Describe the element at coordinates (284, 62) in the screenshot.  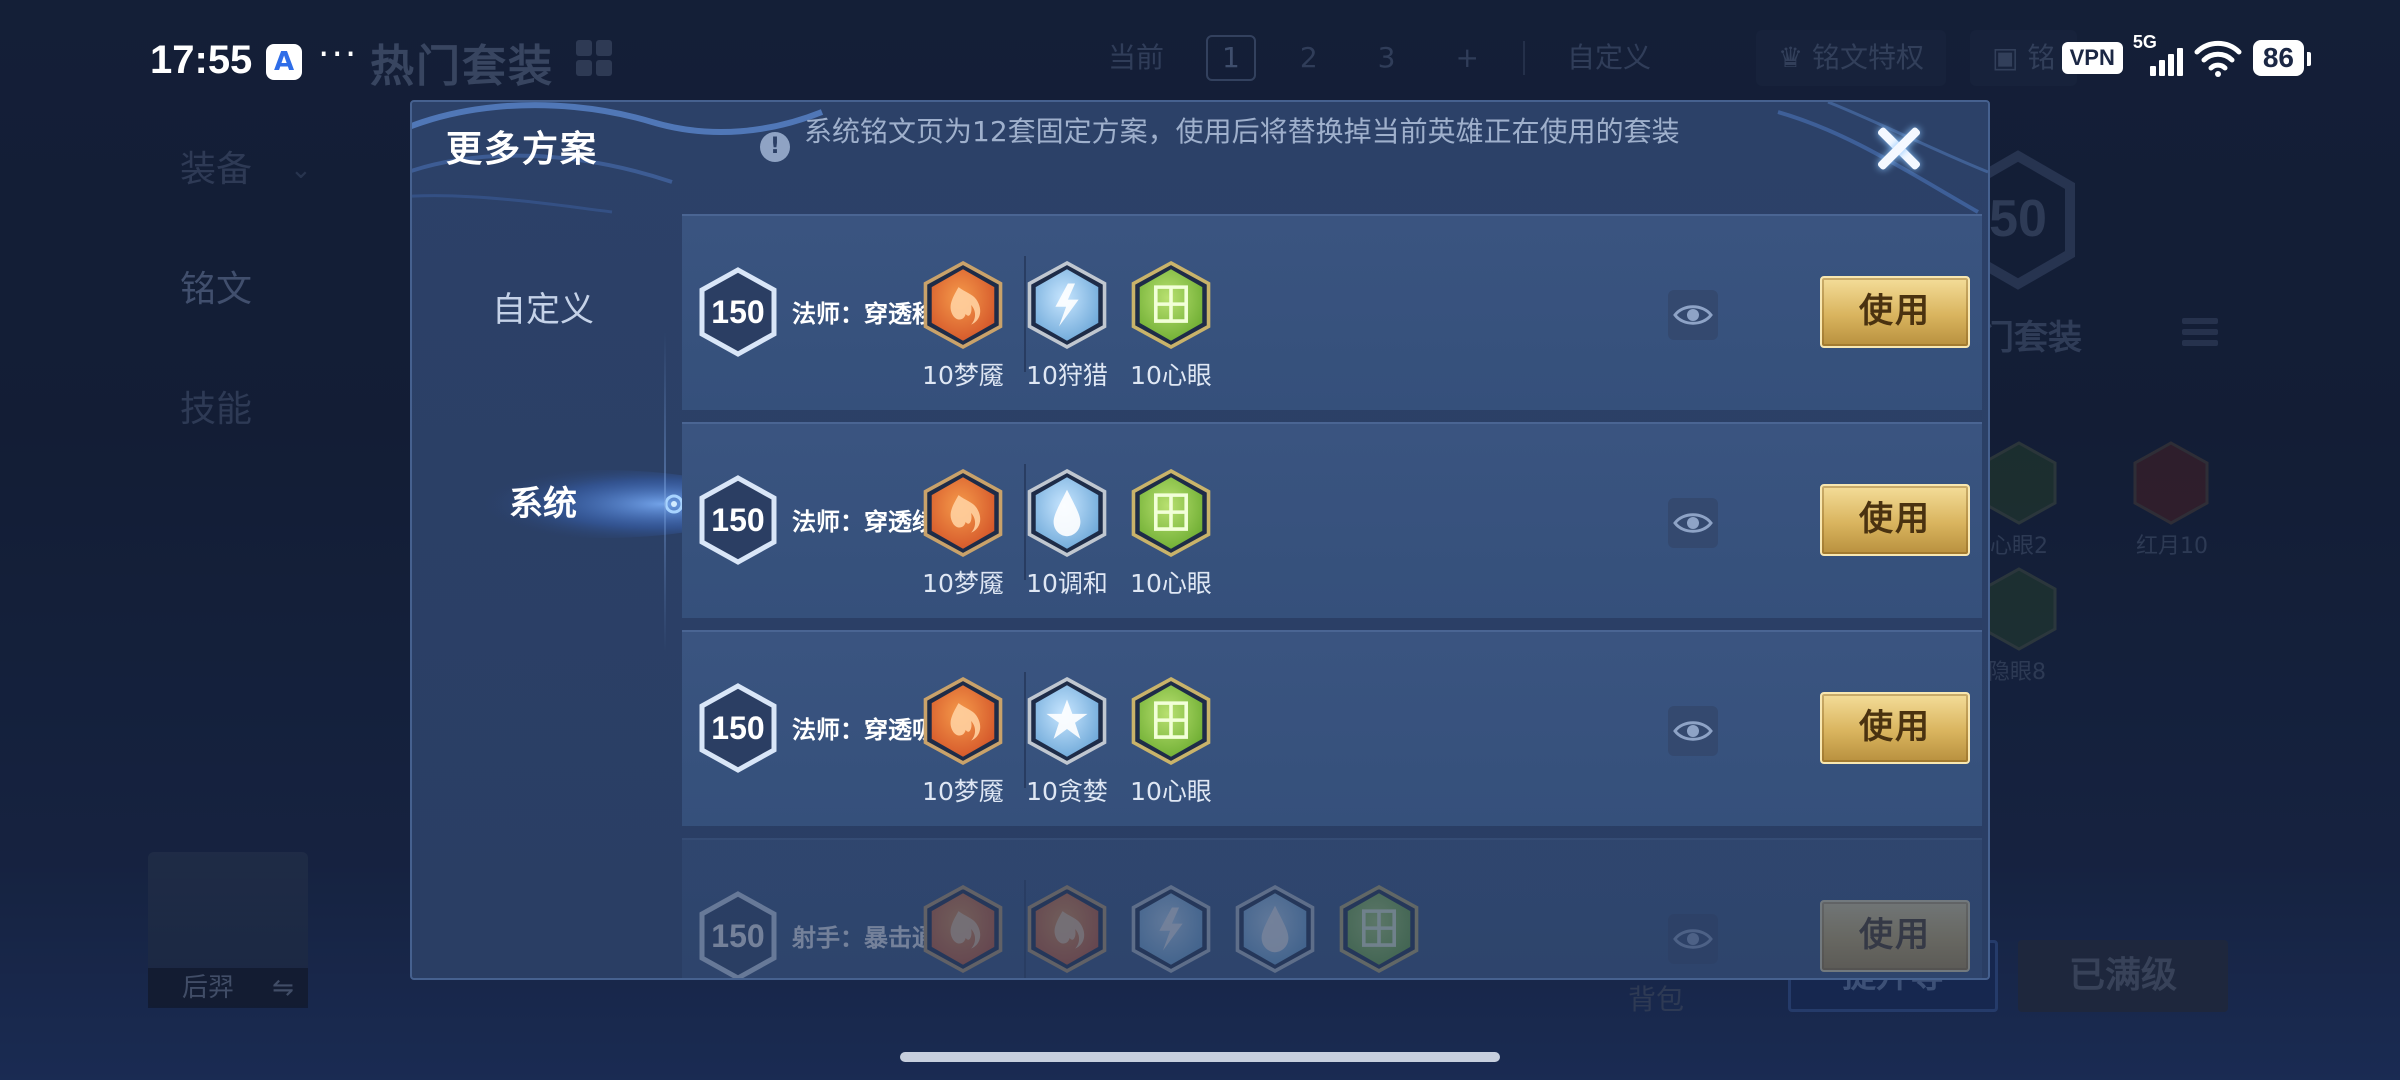
I see `app-badge-icon: A` at that location.